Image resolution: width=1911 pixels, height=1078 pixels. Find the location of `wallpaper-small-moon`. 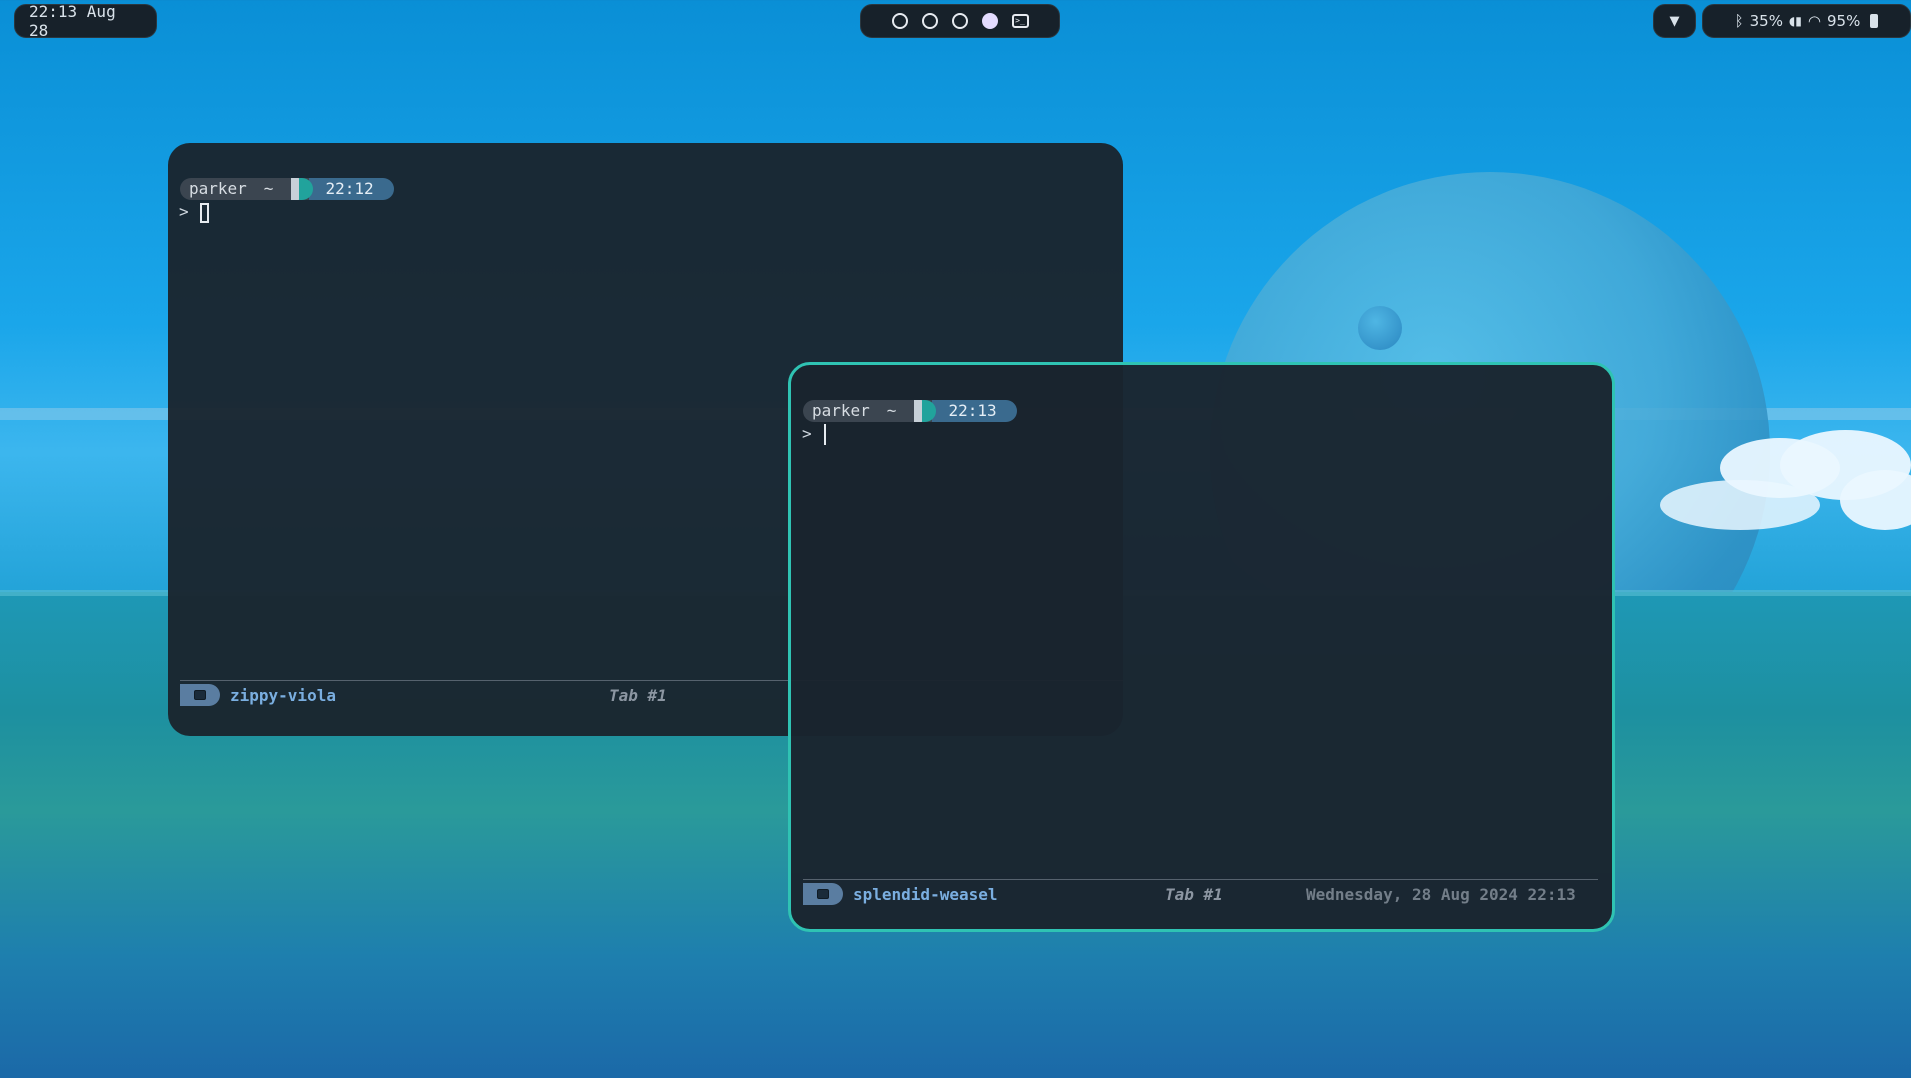

wallpaper-small-moon is located at coordinates (1380, 328).